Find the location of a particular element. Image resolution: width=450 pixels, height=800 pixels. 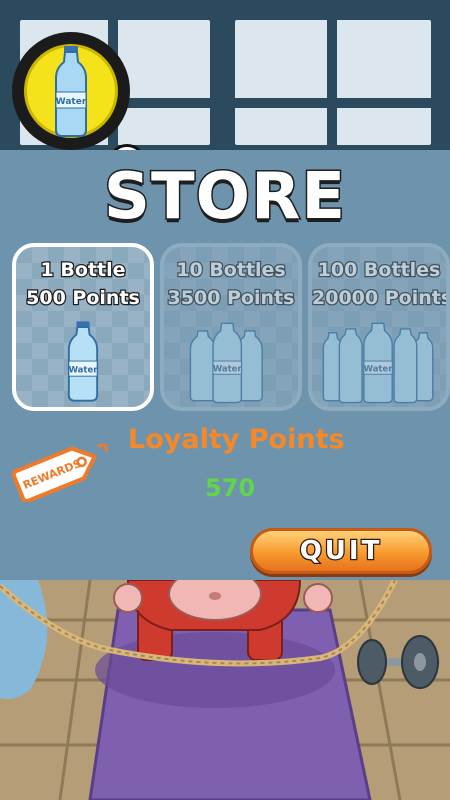

rewards-tag-icon: REWARDS is located at coordinates (60, 472).